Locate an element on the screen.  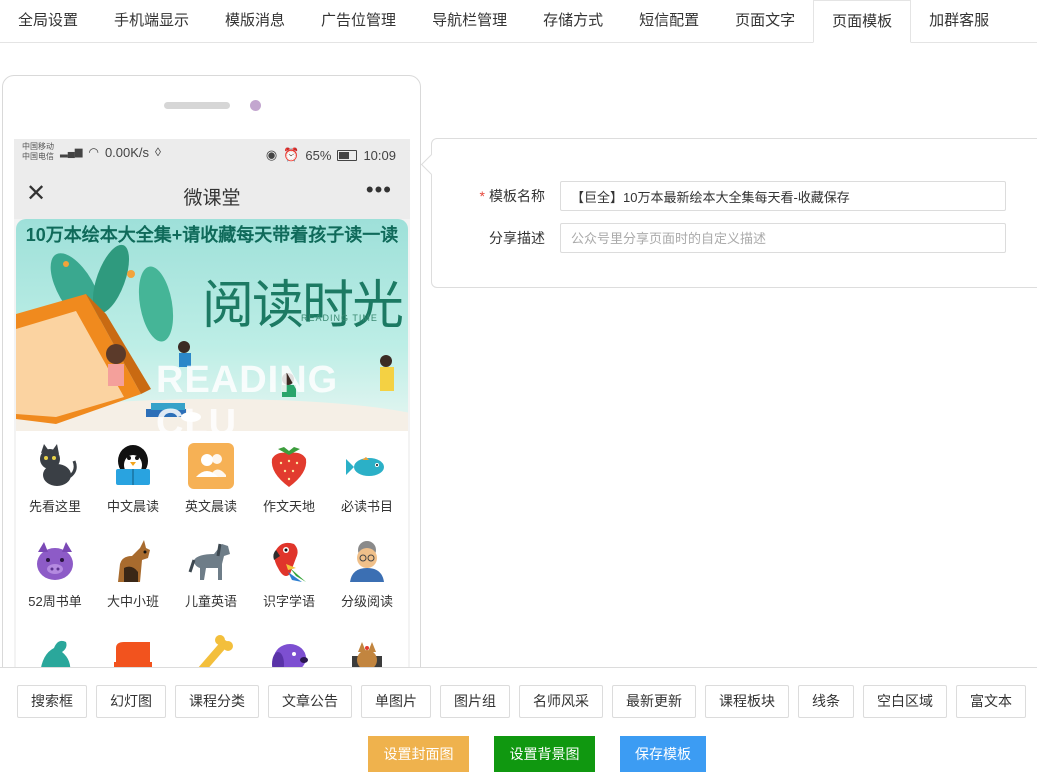
banner-subtitle: READING TIME is located at coordinates (339, 318).